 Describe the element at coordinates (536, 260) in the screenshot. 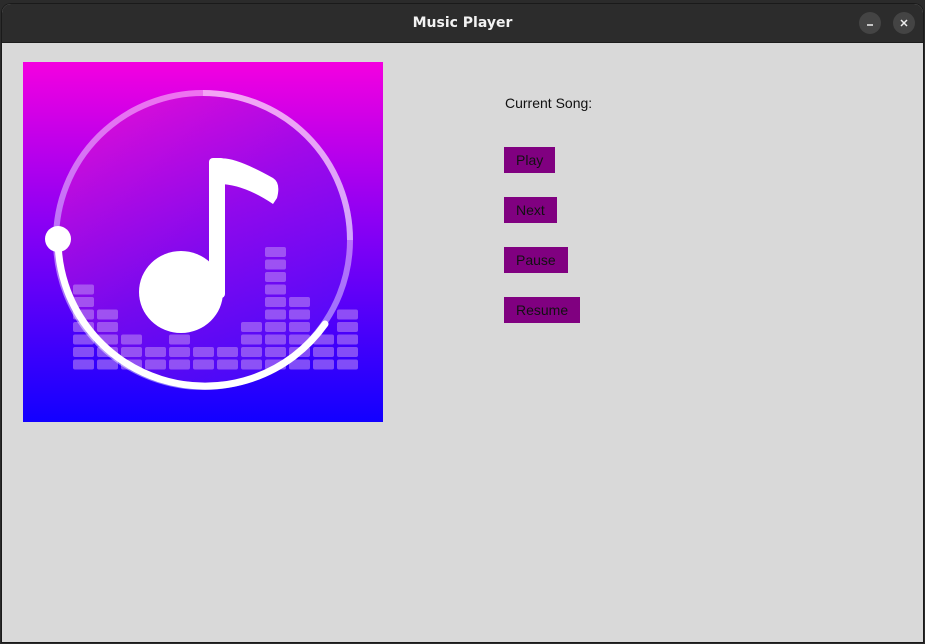

I see `pause-button: Pause` at that location.